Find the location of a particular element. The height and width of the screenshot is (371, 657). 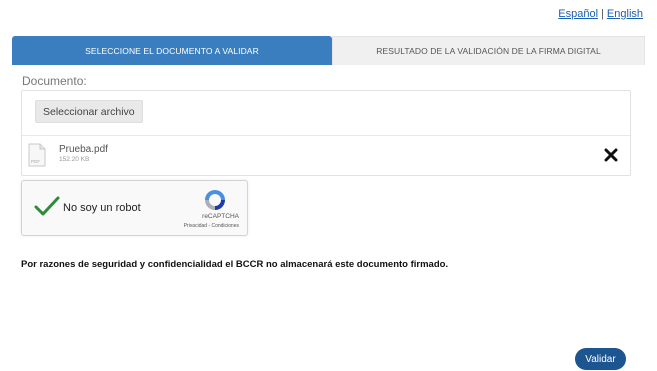

recaptcha-brand: reCAPTCHA is located at coordinates (220, 216).